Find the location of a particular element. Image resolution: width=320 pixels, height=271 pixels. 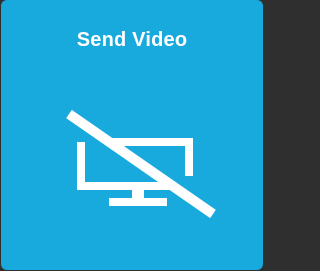

send-video-label: Send Video is located at coordinates (132, 40).